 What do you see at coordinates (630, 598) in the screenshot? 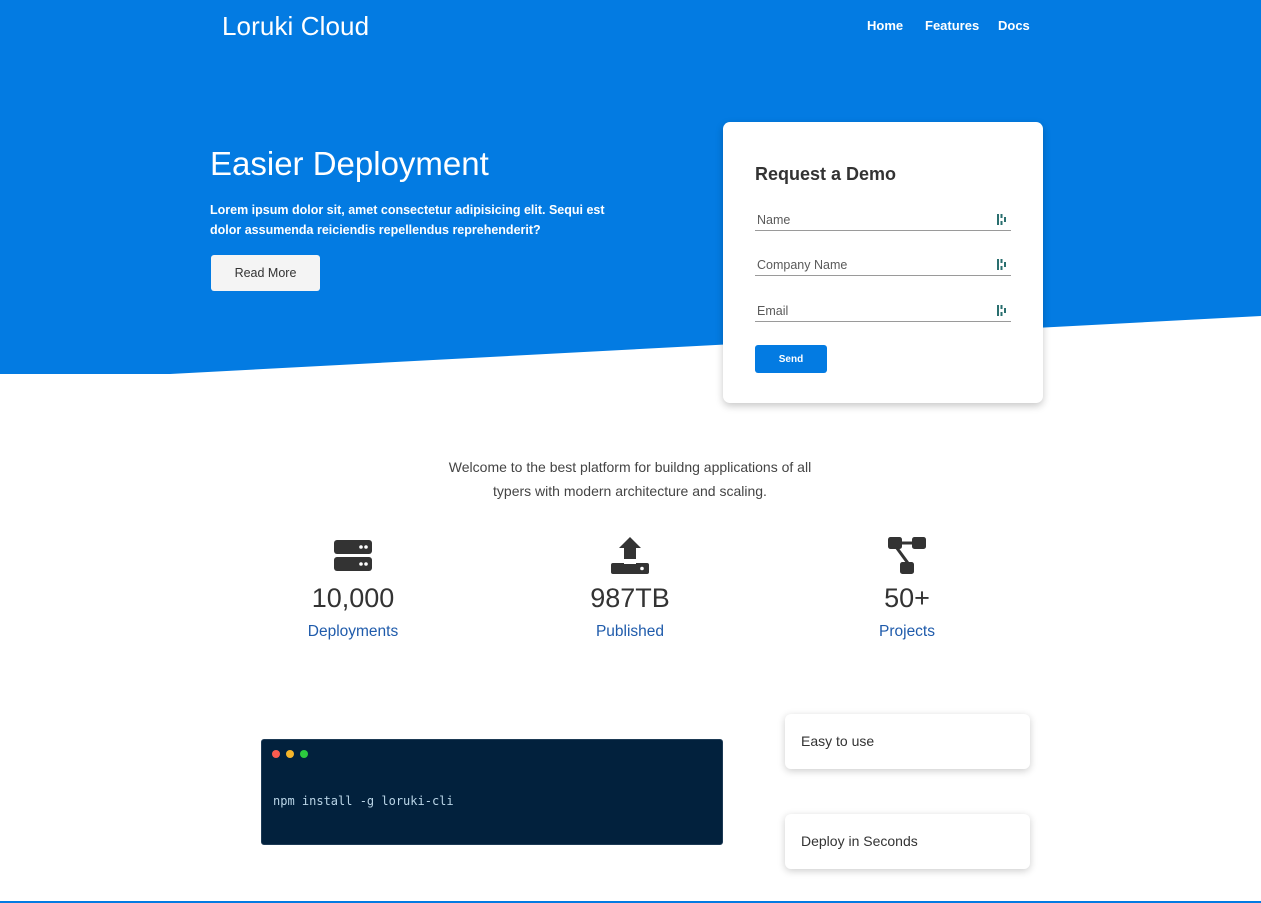
I see `stat-value: 987TB` at bounding box center [630, 598].